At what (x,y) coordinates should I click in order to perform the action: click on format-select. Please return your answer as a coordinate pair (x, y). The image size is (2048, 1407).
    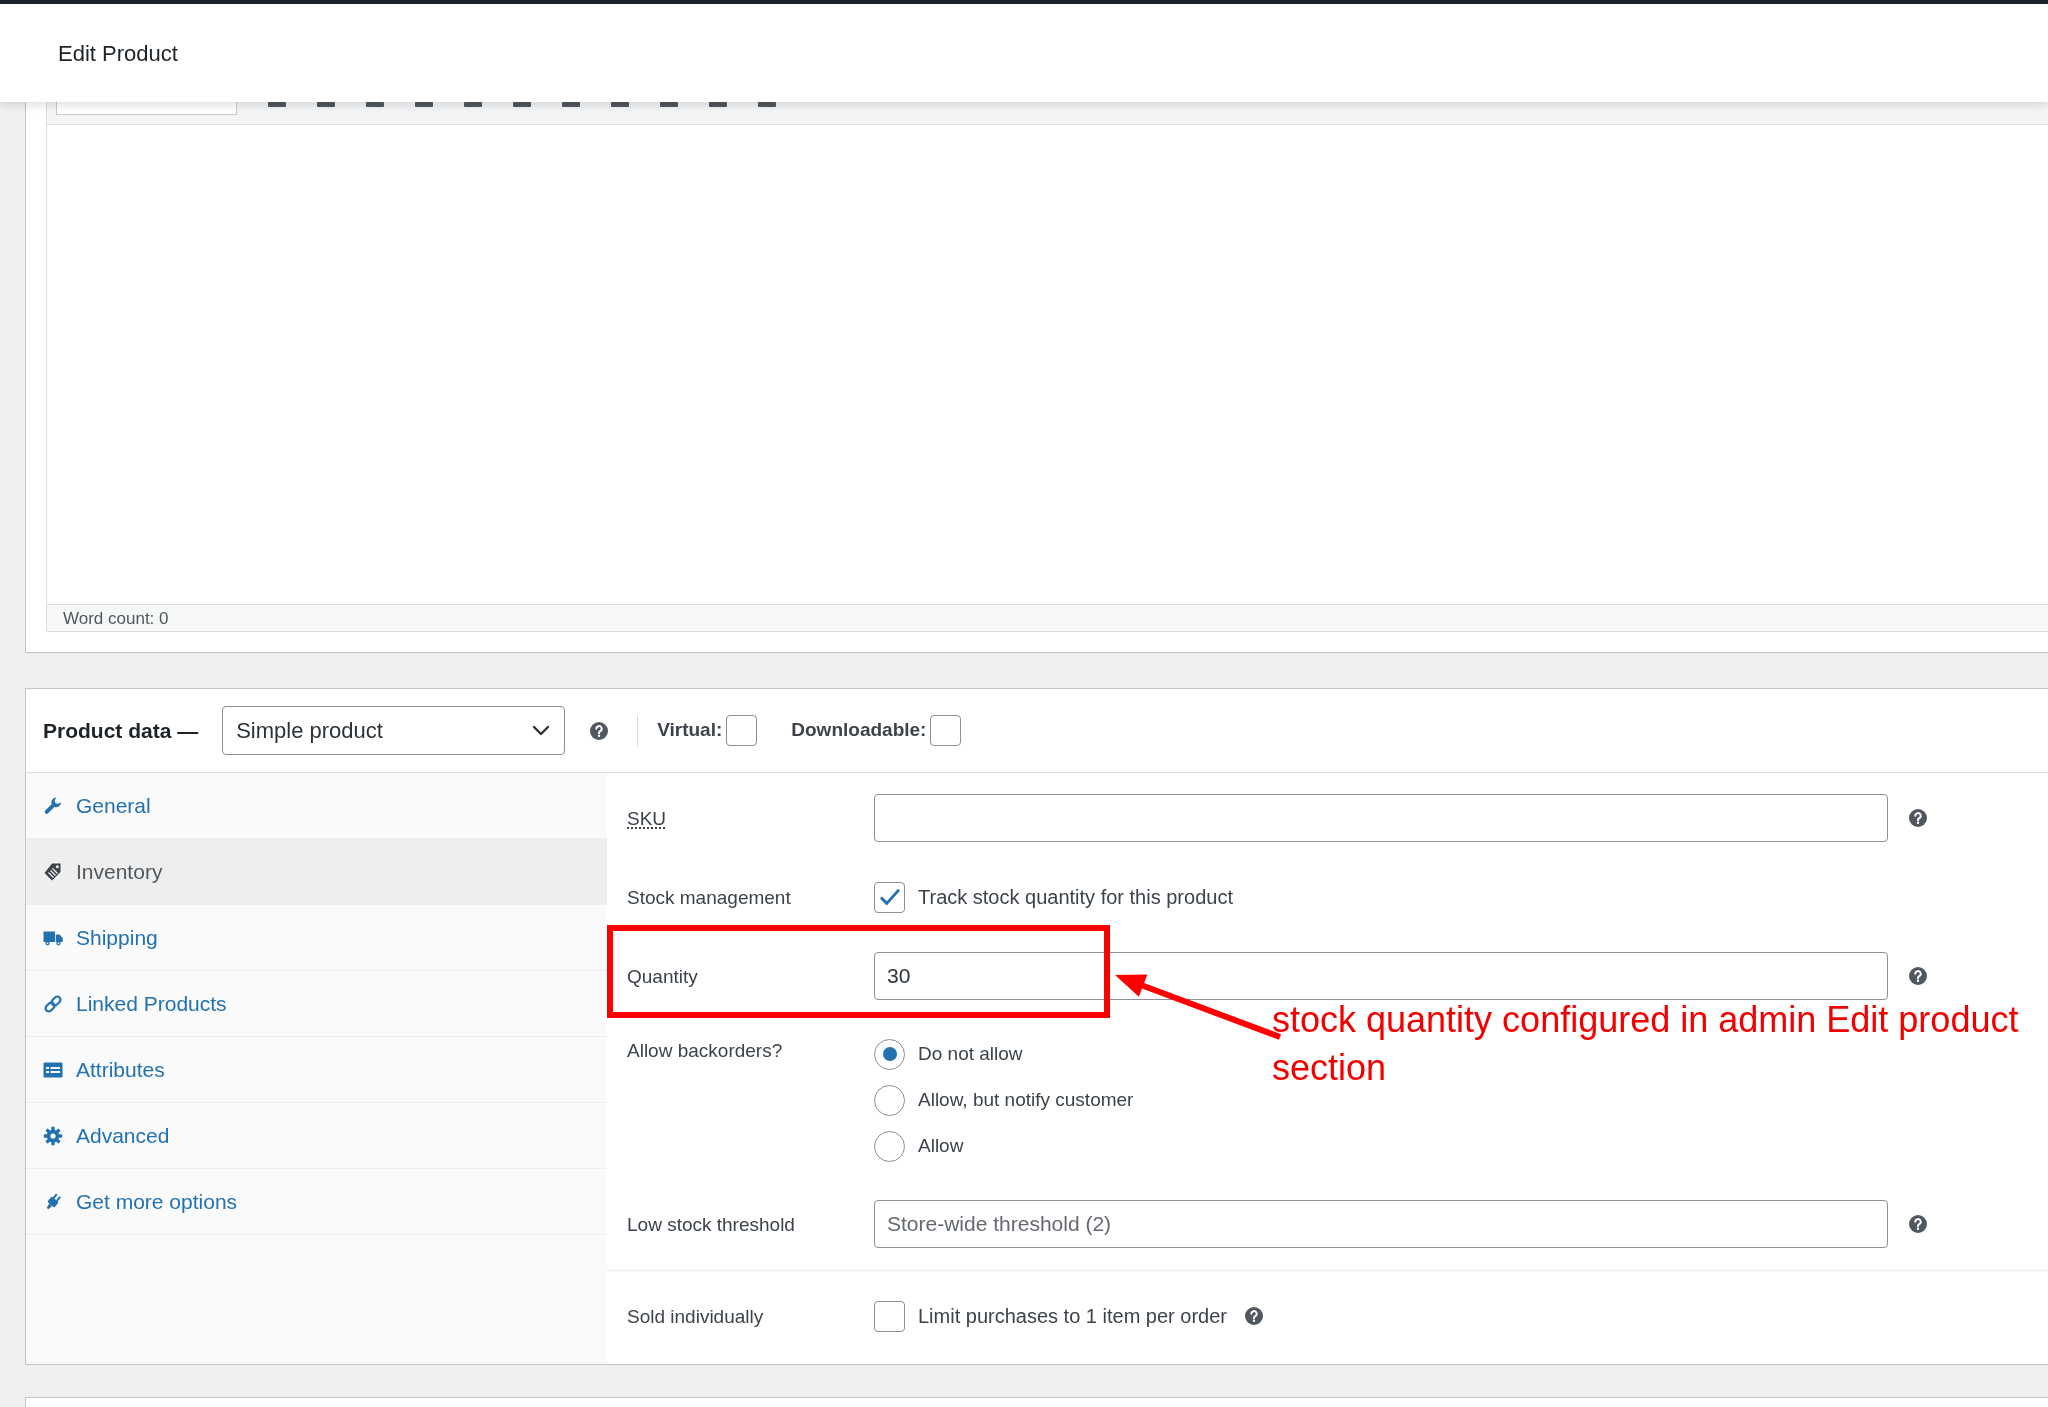
    Looking at the image, I should click on (146, 108).